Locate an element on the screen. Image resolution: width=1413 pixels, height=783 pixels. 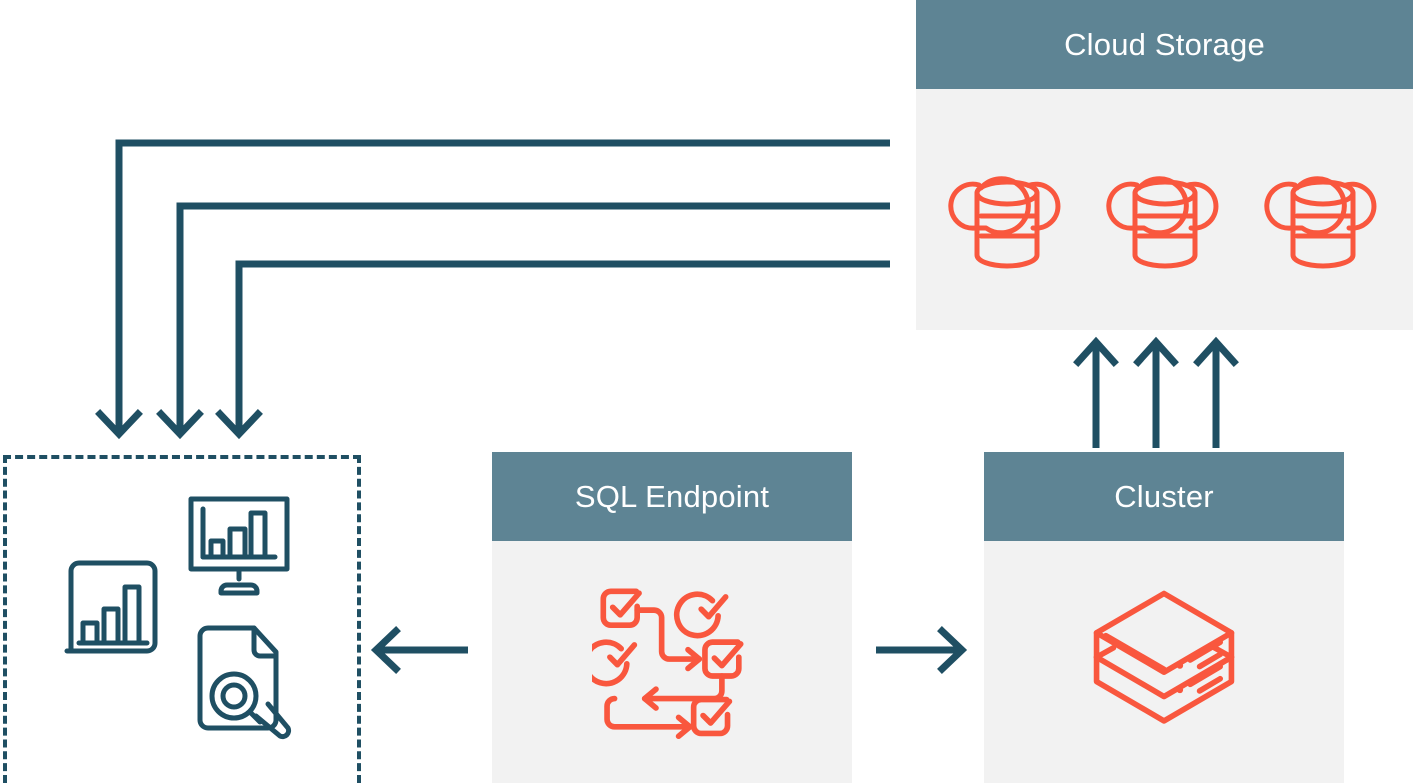
server-stack-icon is located at coordinates (1164, 662).